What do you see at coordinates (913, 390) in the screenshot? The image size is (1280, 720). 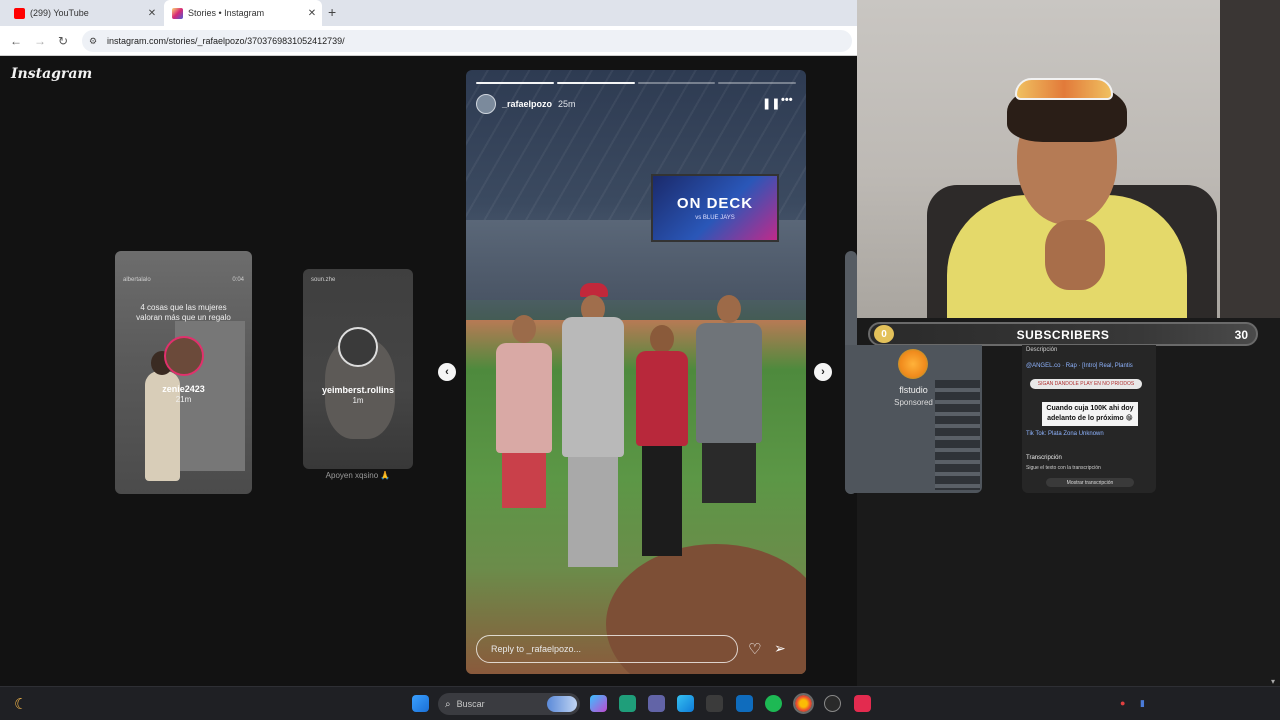 I see `story-username: flstudio` at bounding box center [913, 390].